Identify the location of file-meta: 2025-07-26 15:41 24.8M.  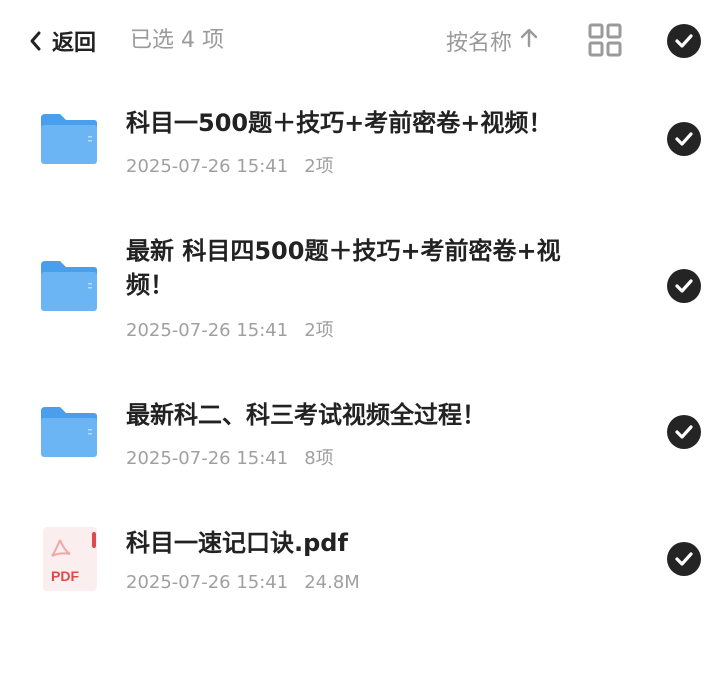
(243, 582).